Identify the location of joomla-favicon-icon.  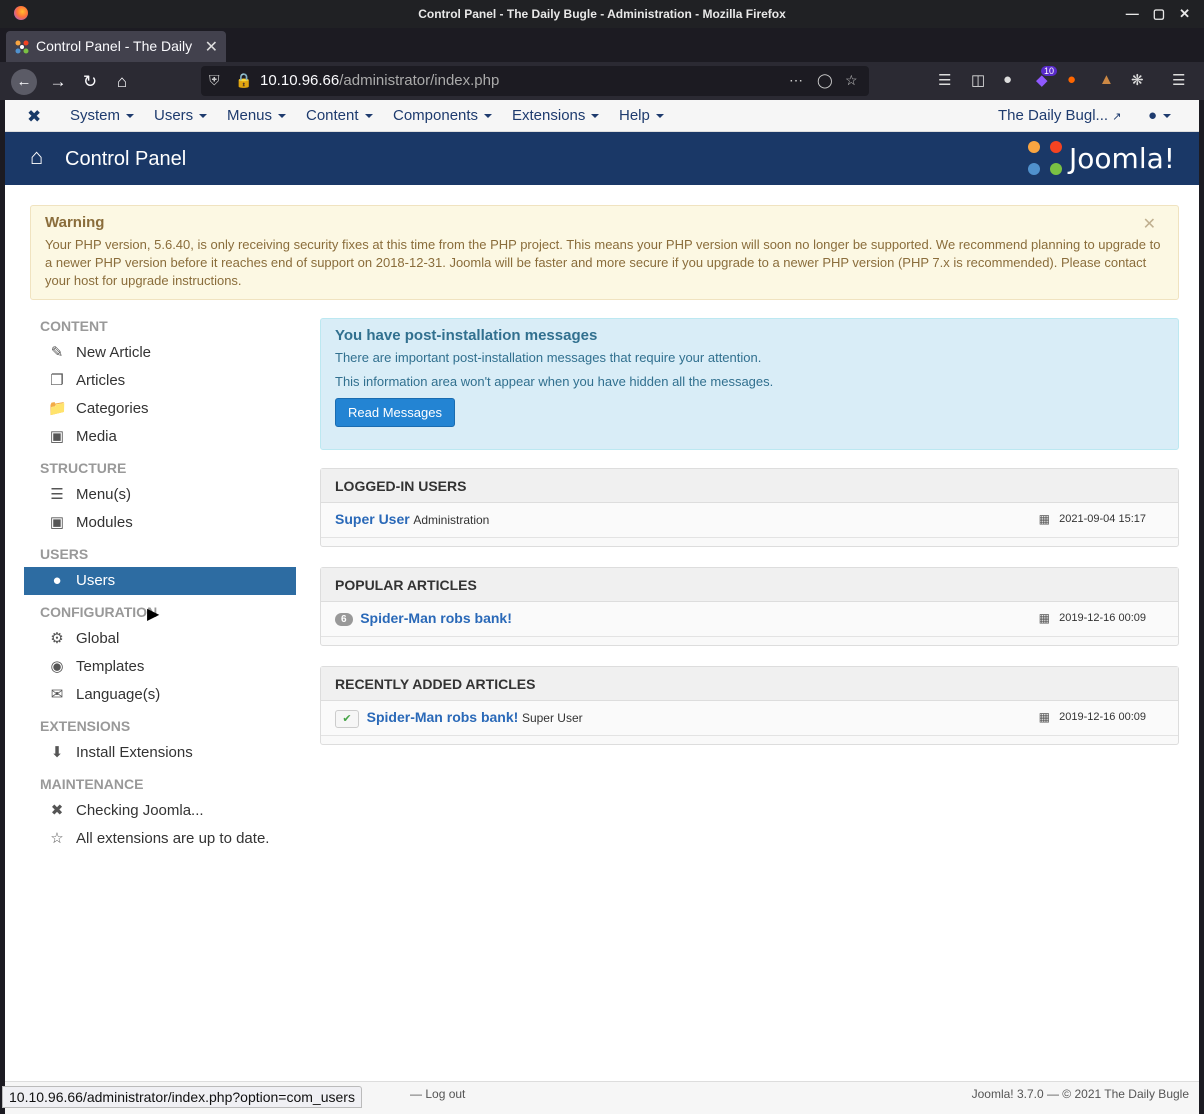
(22, 47).